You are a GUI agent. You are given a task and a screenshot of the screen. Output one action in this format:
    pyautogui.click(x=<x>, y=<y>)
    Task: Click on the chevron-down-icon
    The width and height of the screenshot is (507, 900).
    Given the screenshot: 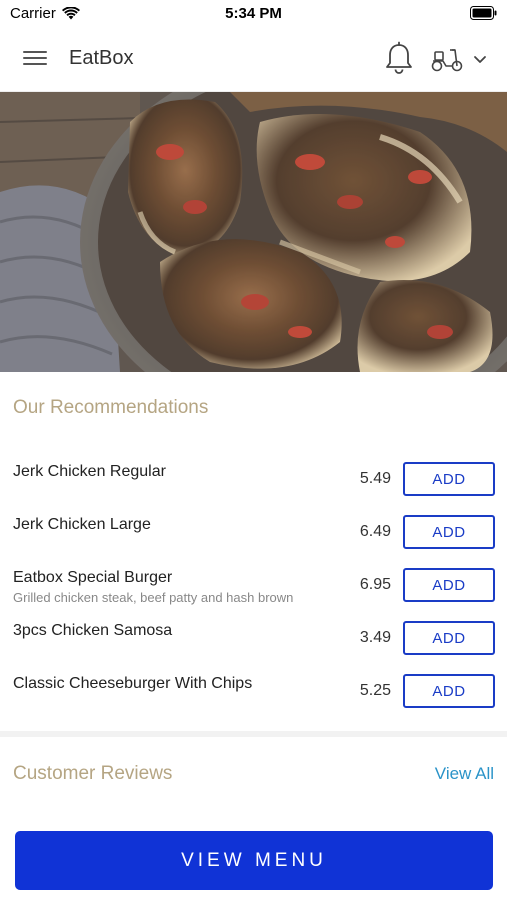 What is the action you would take?
    pyautogui.click(x=480, y=59)
    